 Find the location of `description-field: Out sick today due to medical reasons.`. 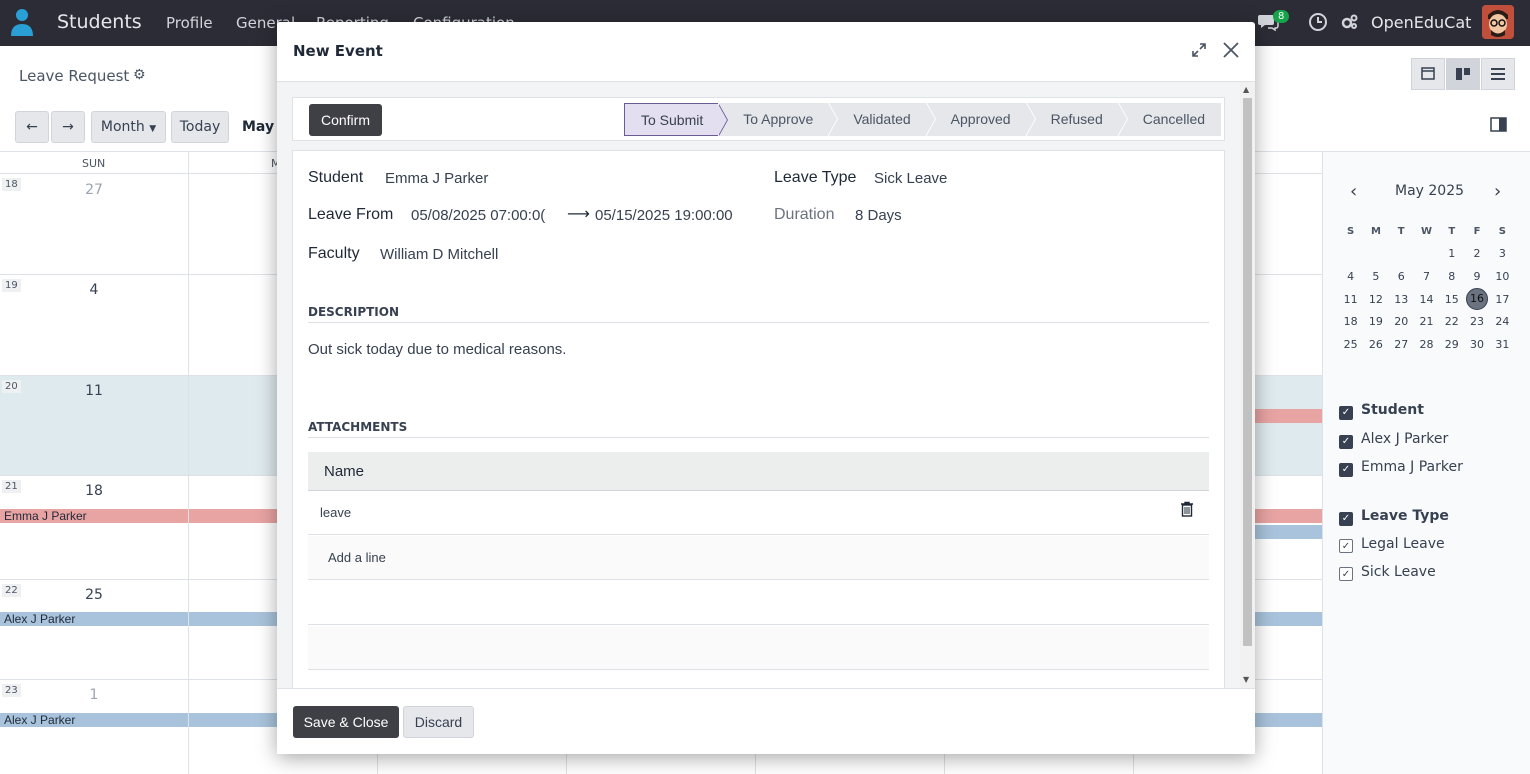

description-field: Out sick today due to medical reasons. is located at coordinates (437, 349).